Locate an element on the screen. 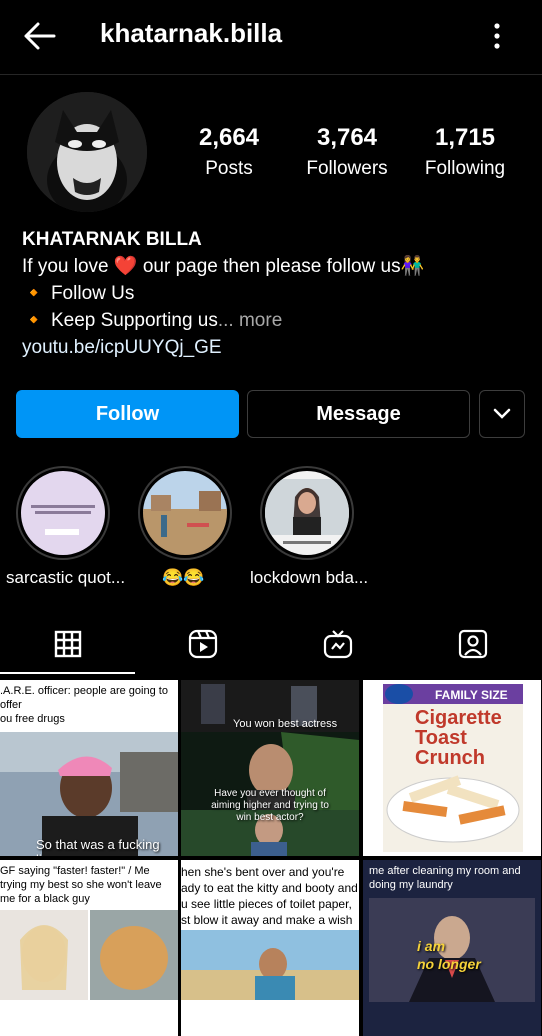 Image resolution: width=542 pixels, height=1036 pixels. profile-username: khatarnak.billa is located at coordinates (191, 33).